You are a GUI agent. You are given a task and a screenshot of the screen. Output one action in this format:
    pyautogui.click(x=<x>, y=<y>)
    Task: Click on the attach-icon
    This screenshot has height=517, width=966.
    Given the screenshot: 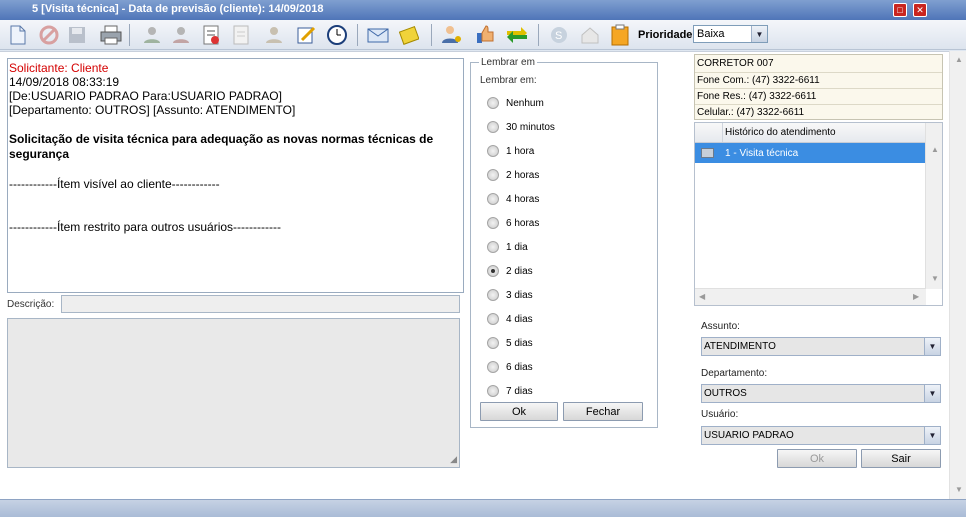 What is the action you would take?
    pyautogui.click(x=409, y=35)
    